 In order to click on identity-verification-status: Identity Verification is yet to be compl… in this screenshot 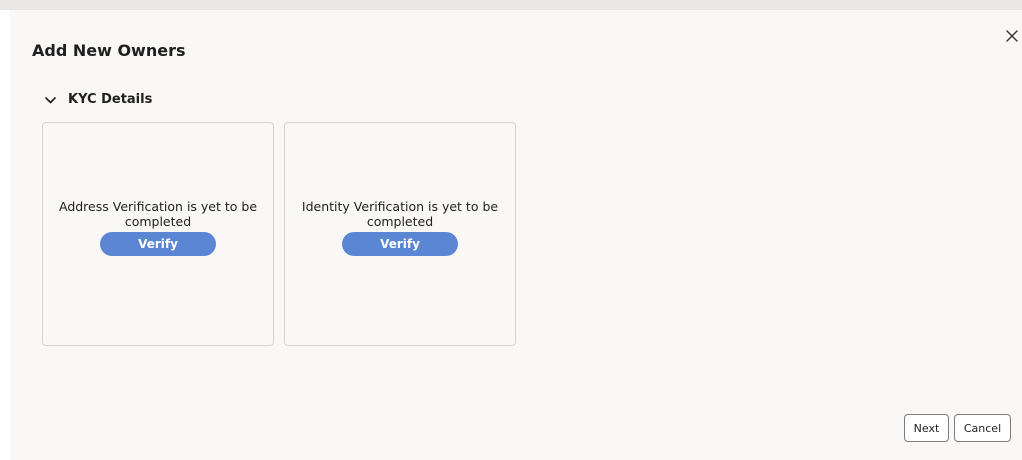, I will do `click(400, 213)`.